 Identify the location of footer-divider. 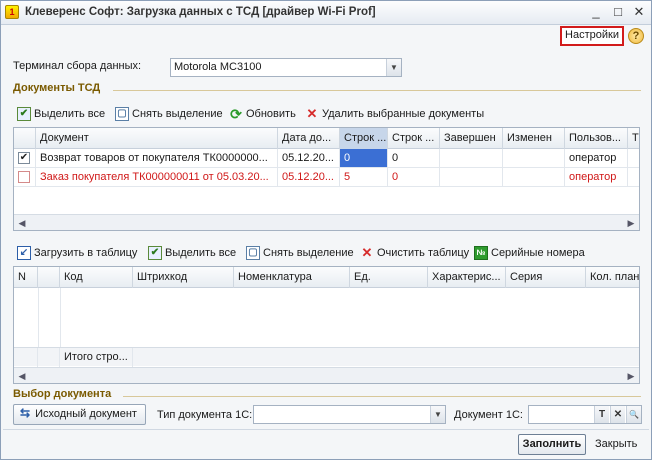
(326, 429).